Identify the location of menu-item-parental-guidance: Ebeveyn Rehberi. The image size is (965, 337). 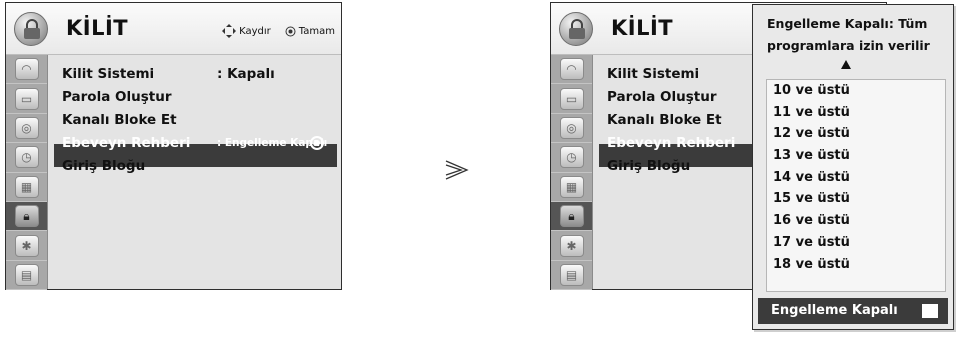
(671, 143).